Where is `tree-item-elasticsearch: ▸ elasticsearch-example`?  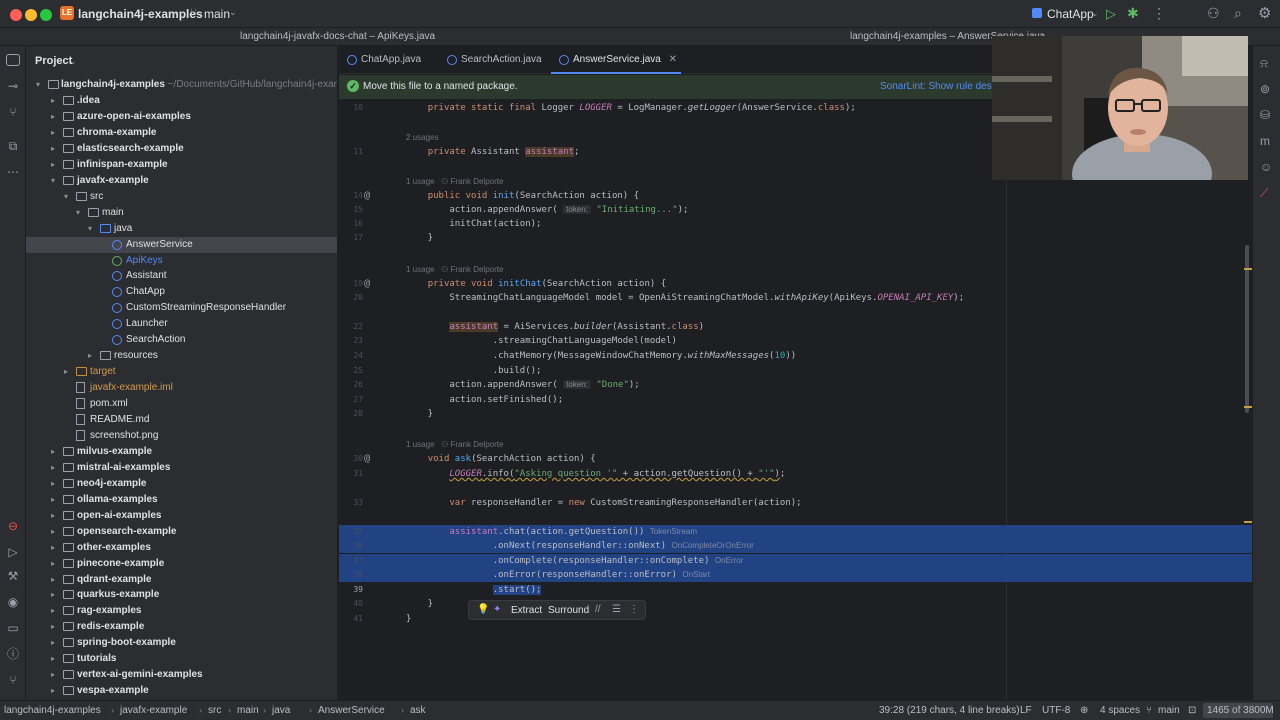
tree-item-elasticsearch: ▸ elasticsearch-example is located at coordinates (181, 149).